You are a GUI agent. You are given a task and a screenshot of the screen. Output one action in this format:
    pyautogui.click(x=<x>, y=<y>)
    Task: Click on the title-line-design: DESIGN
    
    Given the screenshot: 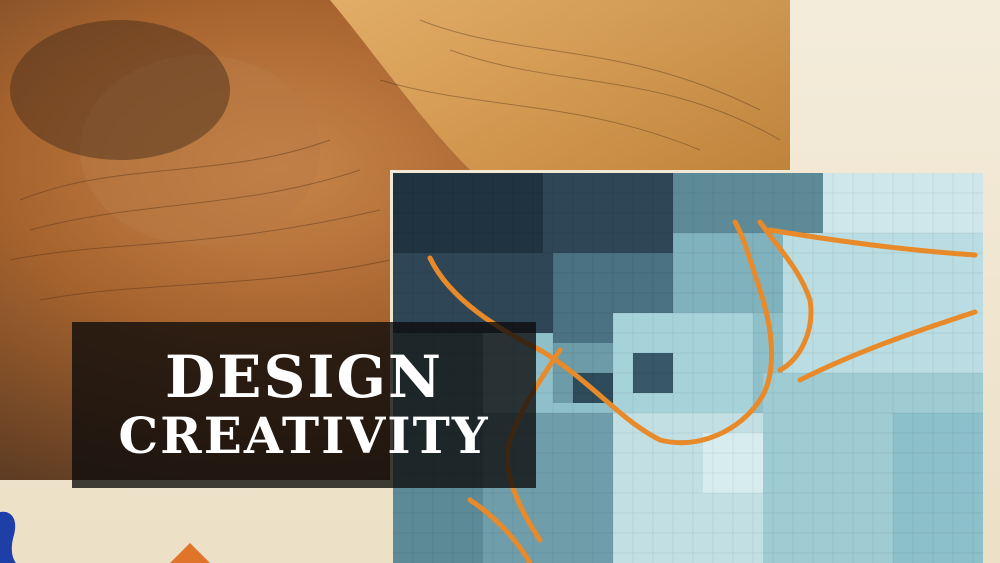 What is the action you would take?
    pyautogui.click(x=304, y=377)
    